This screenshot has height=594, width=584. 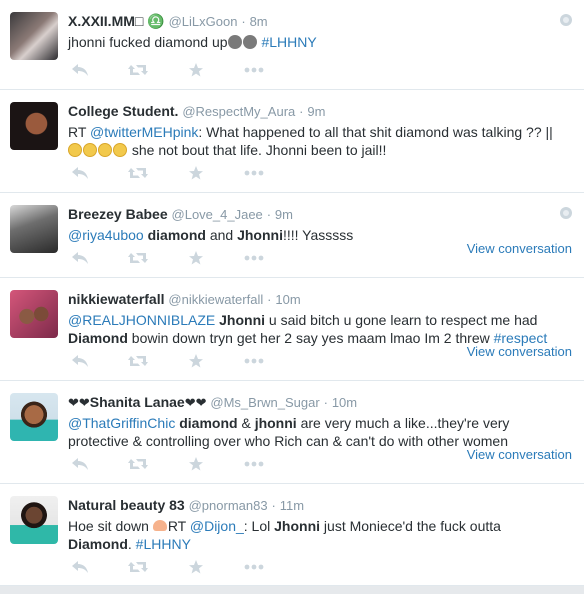 I want to click on tweet-header: X.XXII.MM□ ♎ @LiLxGoon · 8m, so click(x=168, y=21).